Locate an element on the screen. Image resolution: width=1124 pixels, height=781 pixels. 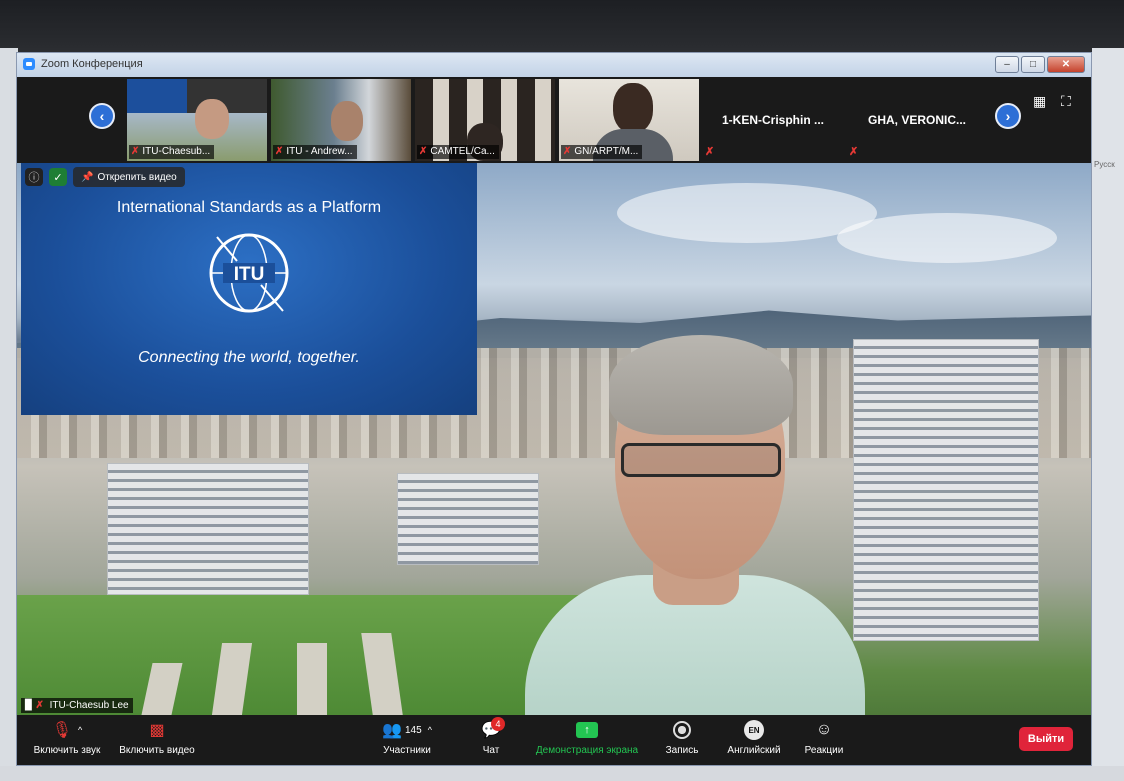
speaker-hair is located at coordinates (701, 385).